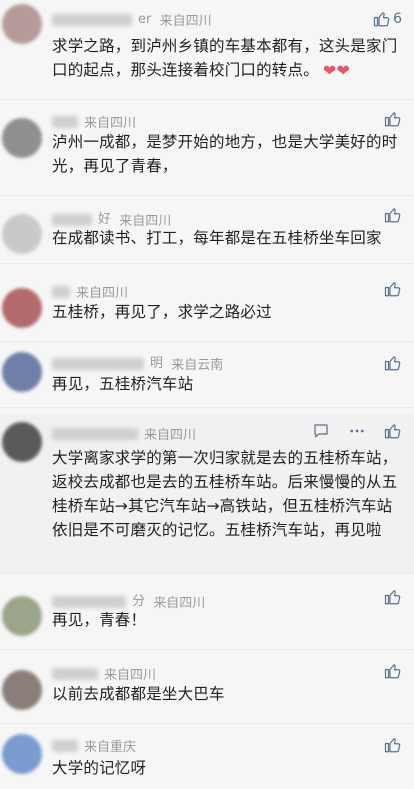  What do you see at coordinates (207, 376) in the screenshot?
I see `comment-item: 明 来自云南 再见，五桂桥汽车站` at bounding box center [207, 376].